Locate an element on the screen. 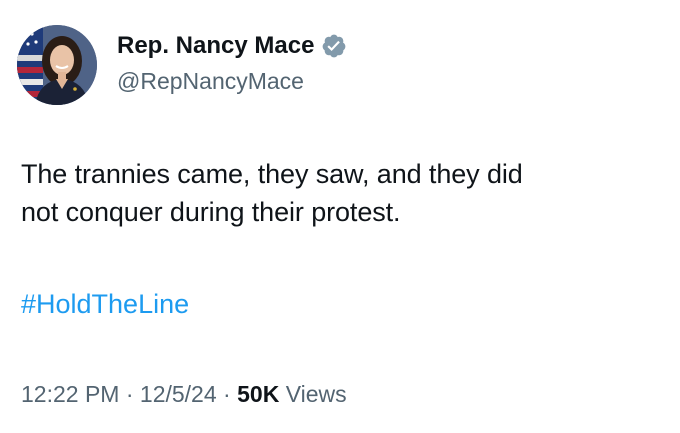  post-meta: 12:22 PM · 12/5/24 · 50K Views is located at coordinates (184, 394).